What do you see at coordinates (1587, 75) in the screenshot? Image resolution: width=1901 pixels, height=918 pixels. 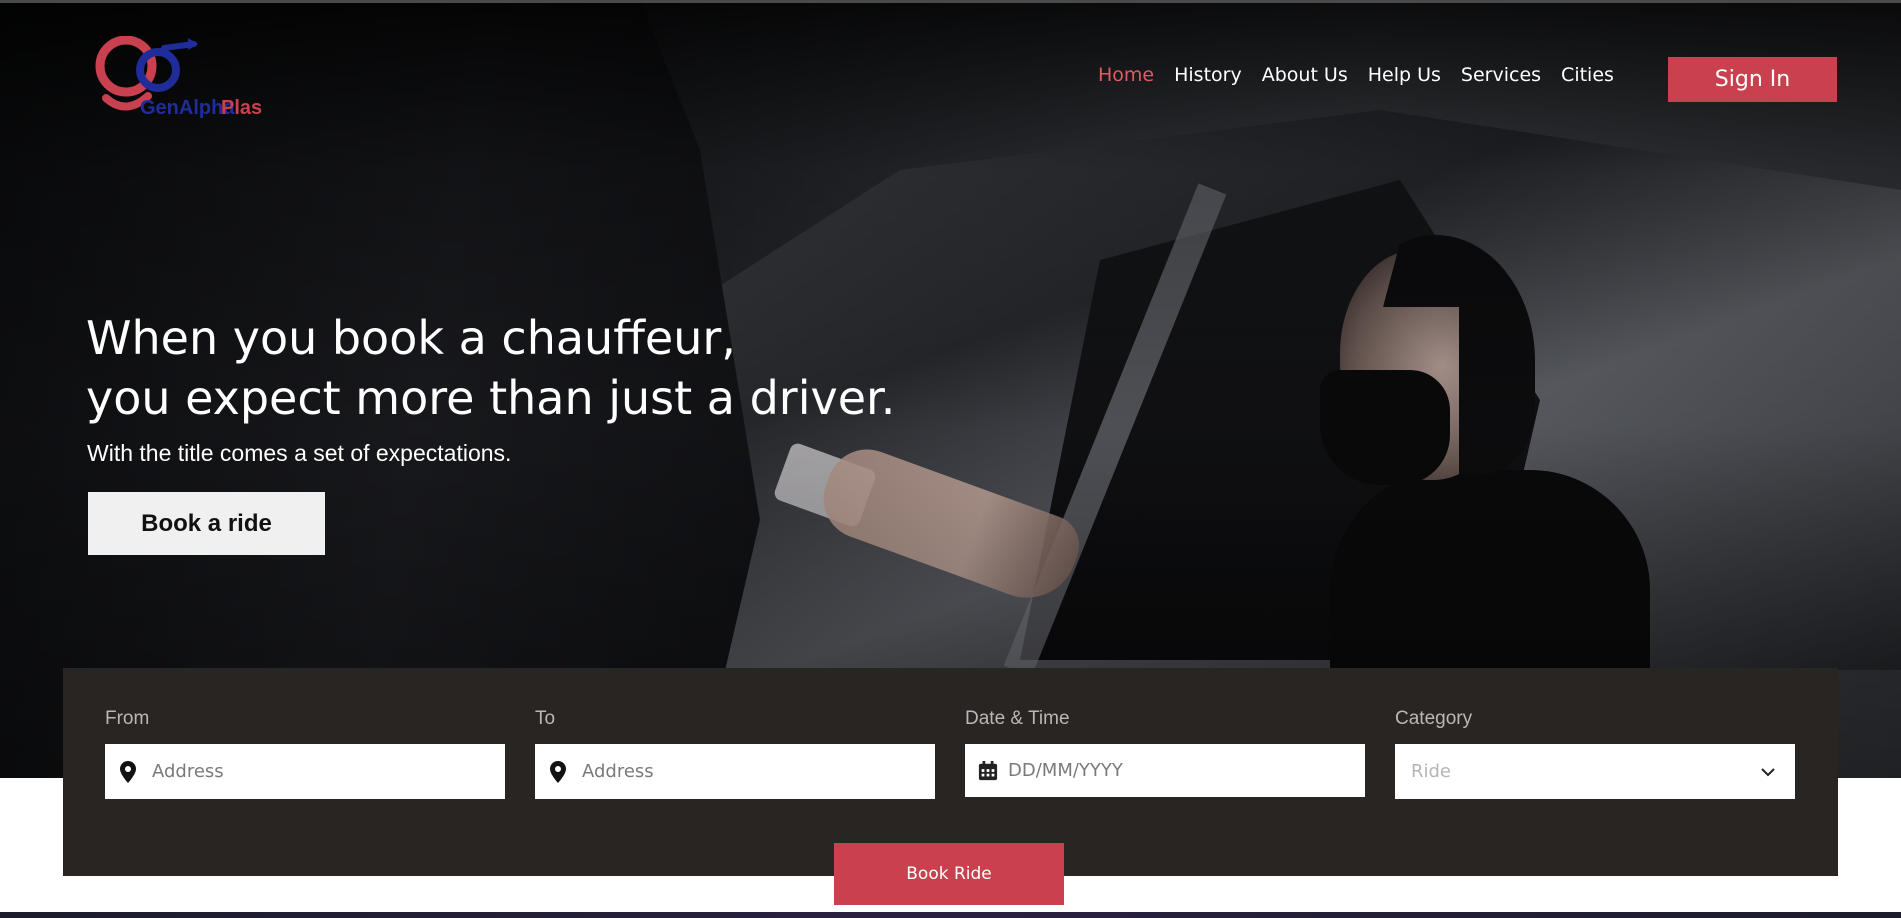 I see `nav-cities: Cities` at bounding box center [1587, 75].